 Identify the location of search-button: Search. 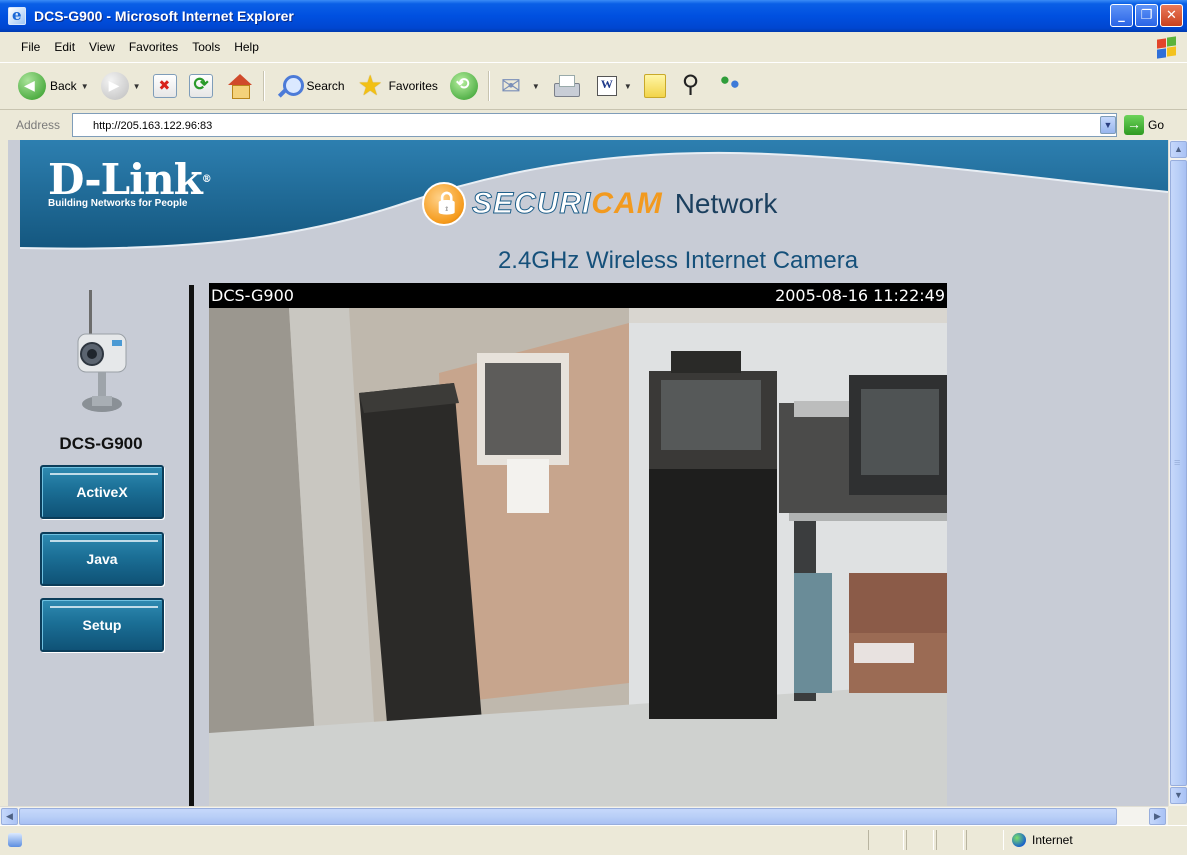
(310, 86).